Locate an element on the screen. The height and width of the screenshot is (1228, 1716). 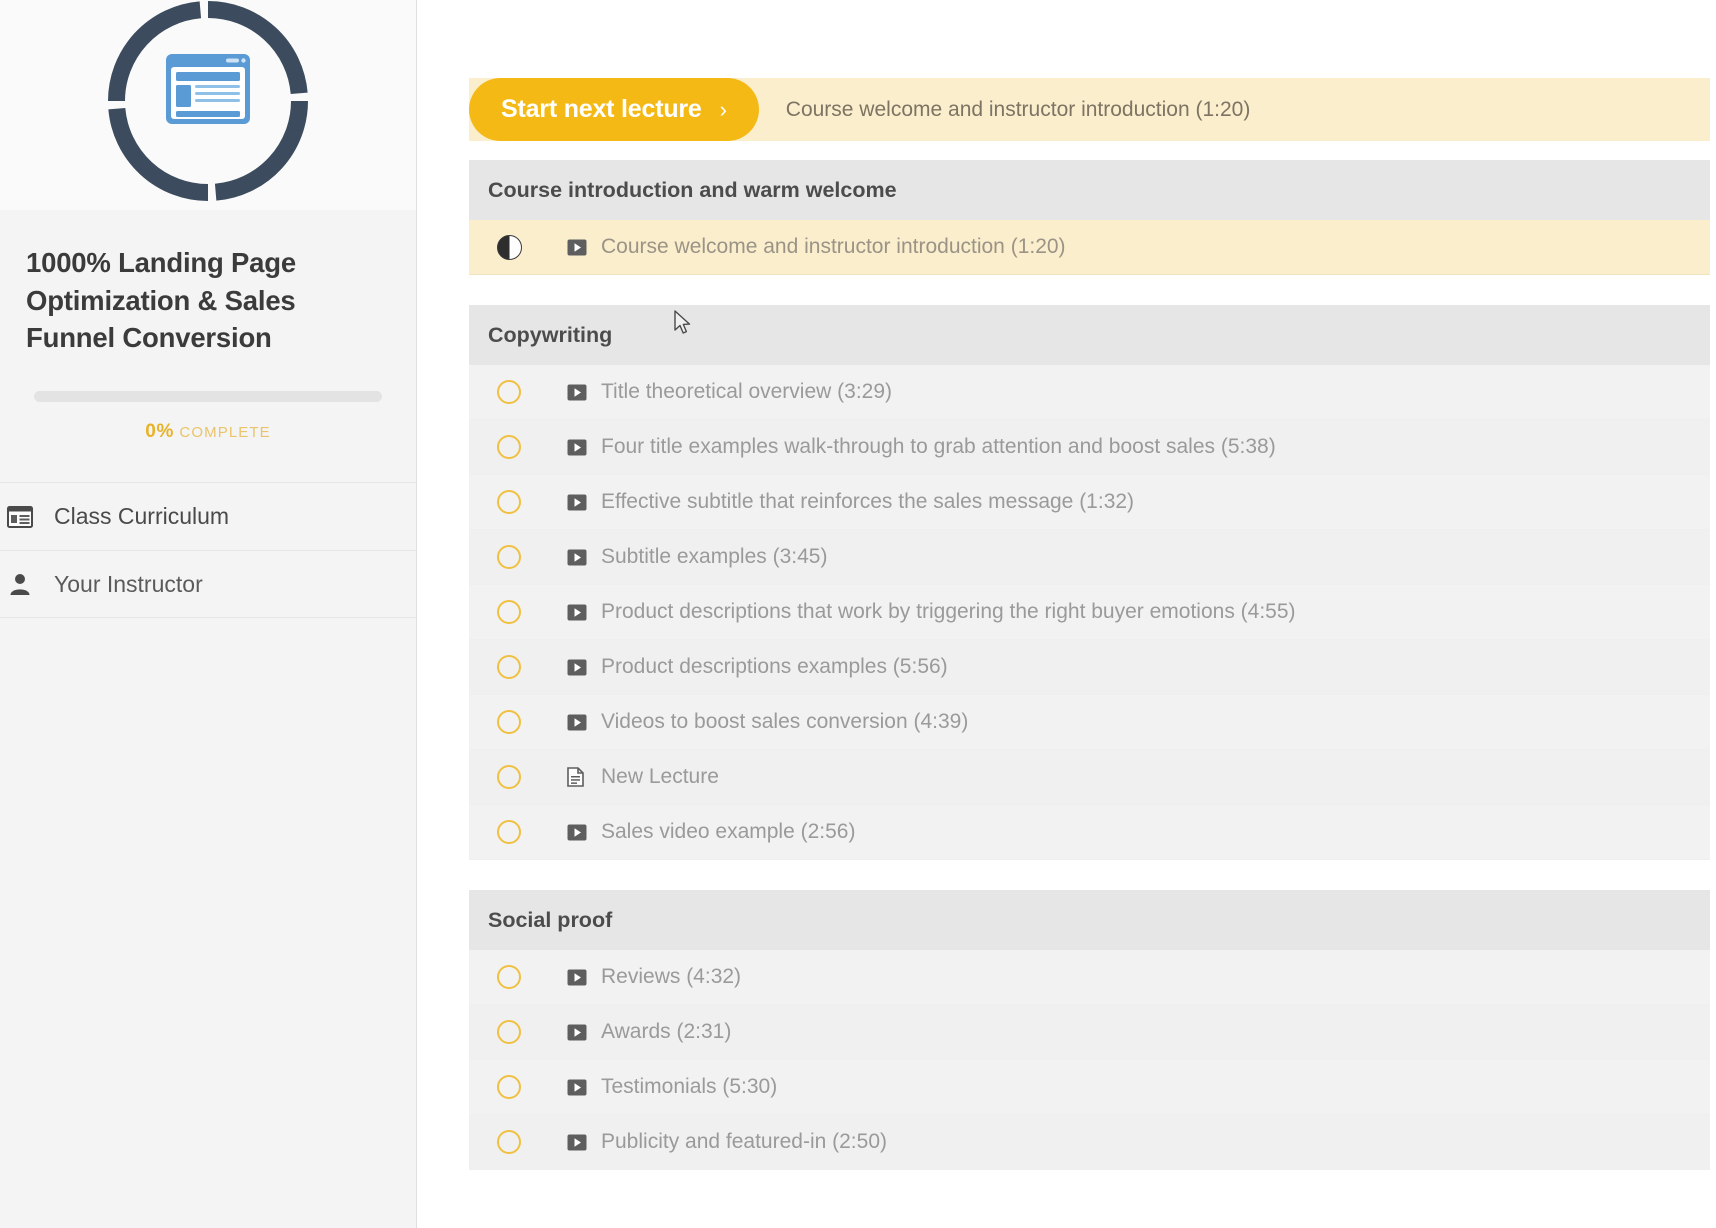
landing-page-badge-icon is located at coordinates (208, 102).